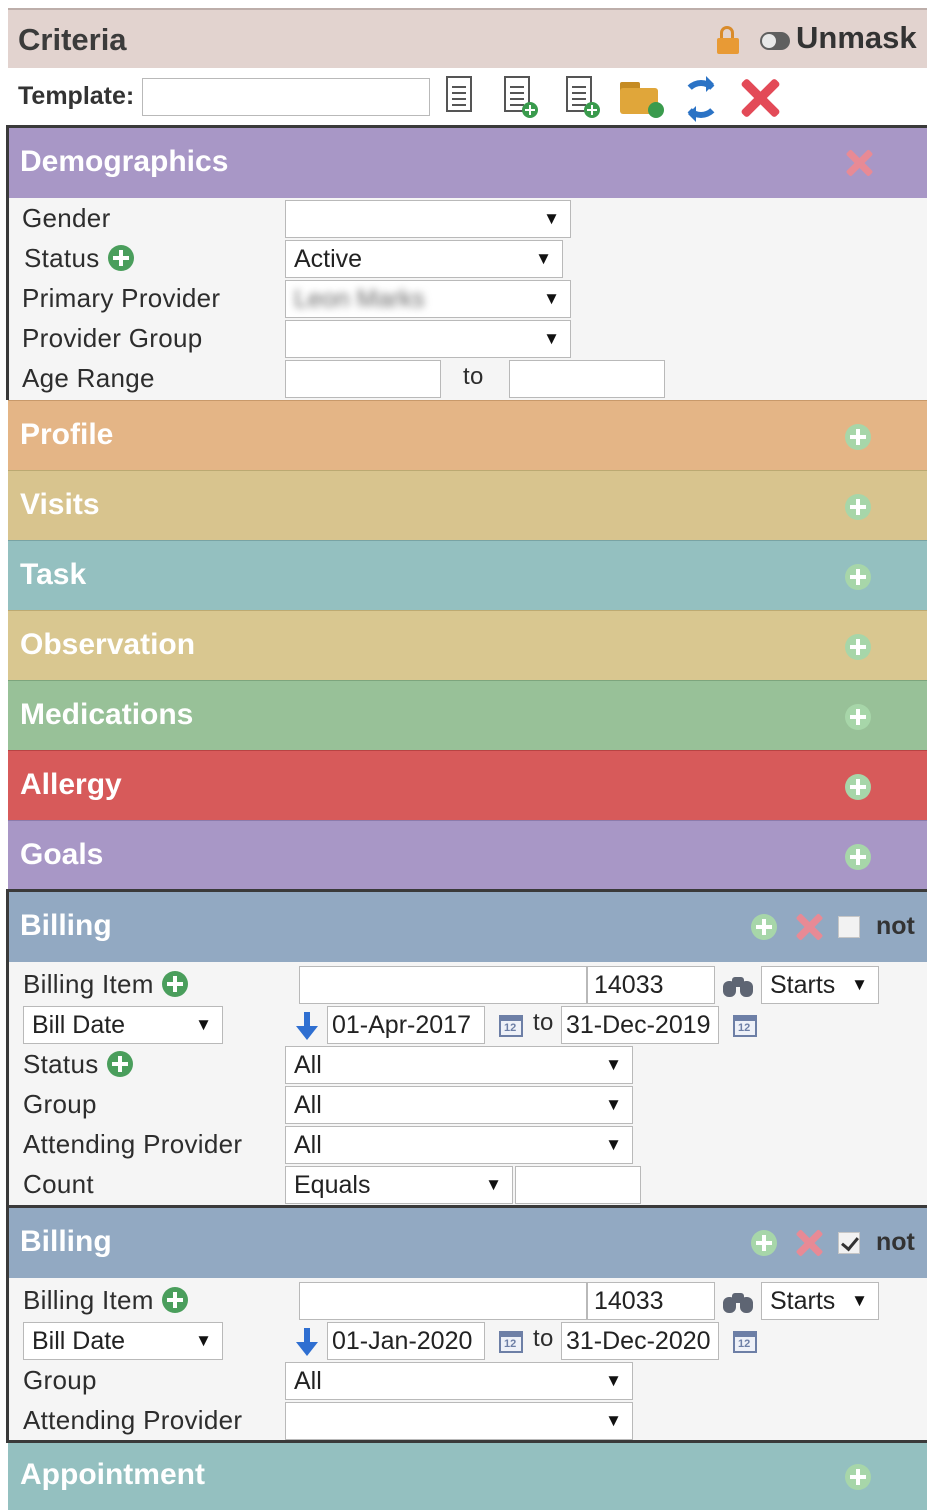 Image resolution: width=927 pixels, height=1510 pixels. Describe the element at coordinates (701, 99) in the screenshot. I see `refresh-icon` at that location.